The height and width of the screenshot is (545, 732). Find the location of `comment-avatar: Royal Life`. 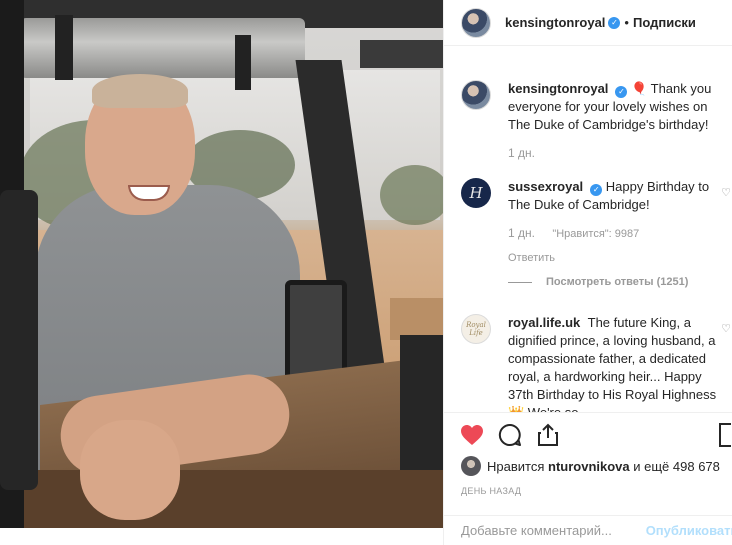

comment-avatar: Royal Life is located at coordinates (476, 329).